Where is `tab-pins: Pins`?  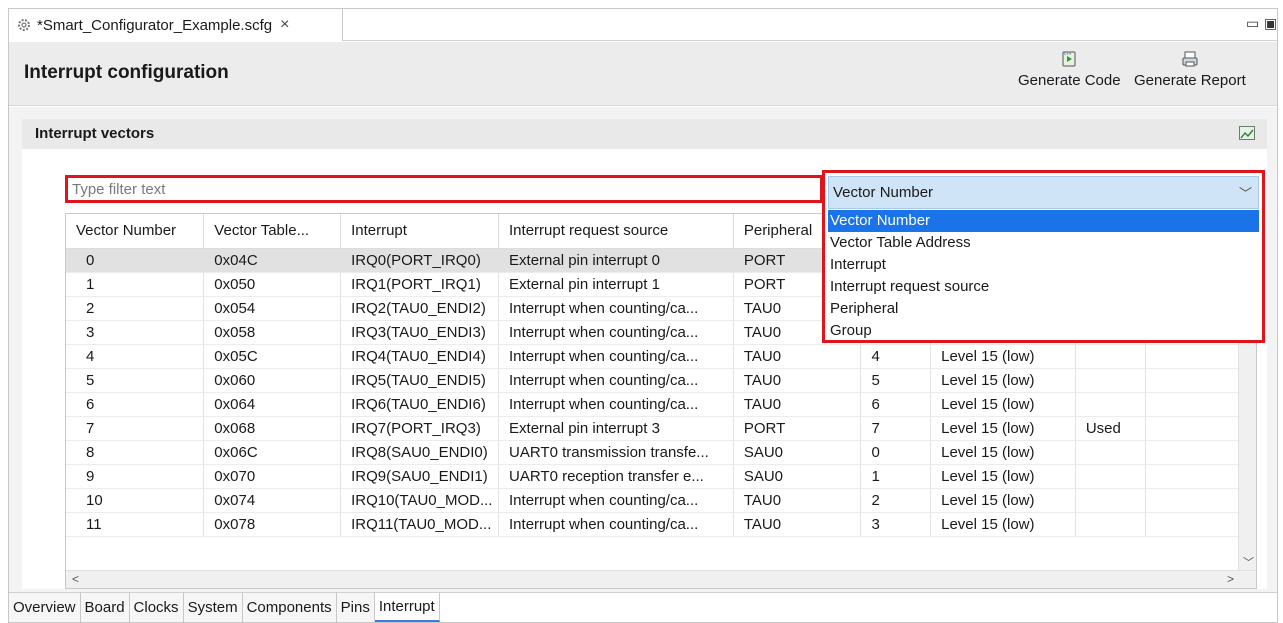 tab-pins: Pins is located at coordinates (355, 607).